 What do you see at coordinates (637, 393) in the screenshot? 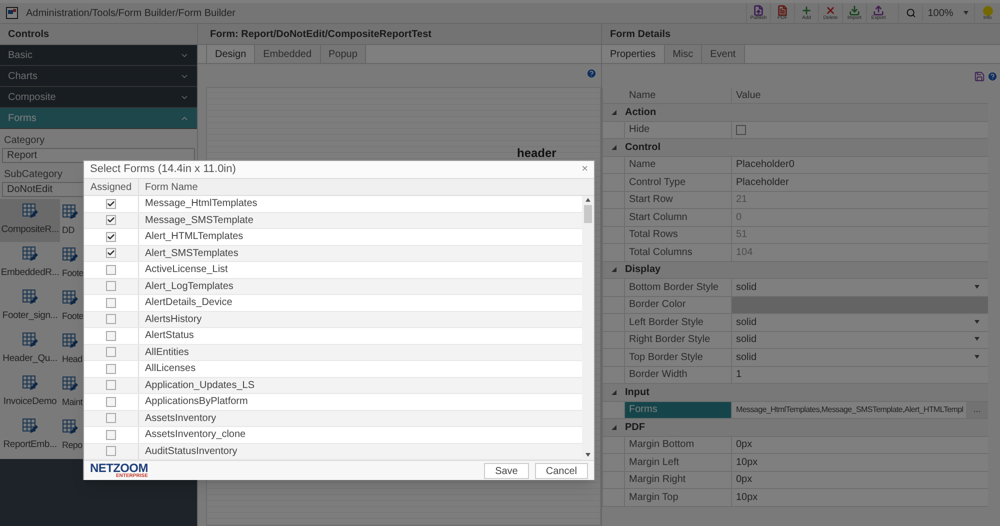
I see `section-title: Input` at bounding box center [637, 393].